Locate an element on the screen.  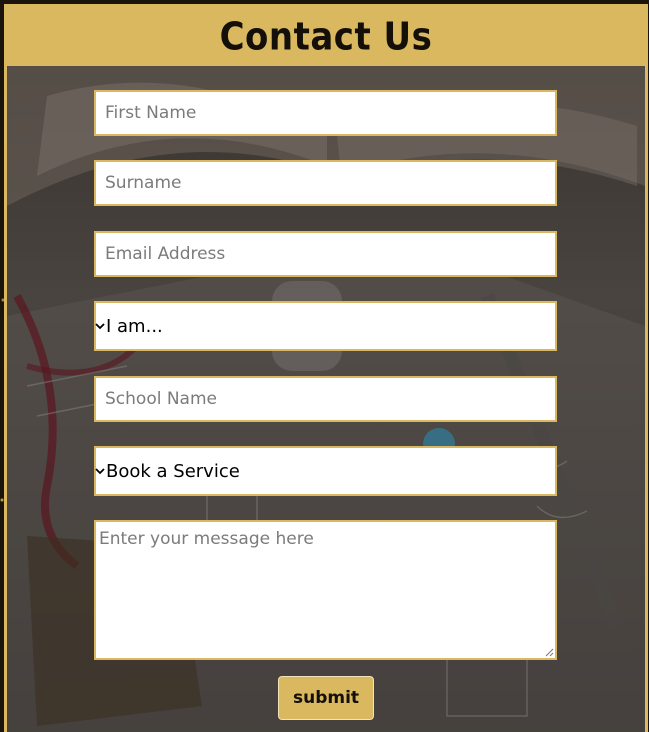
school-name-input is located at coordinates (325, 399).